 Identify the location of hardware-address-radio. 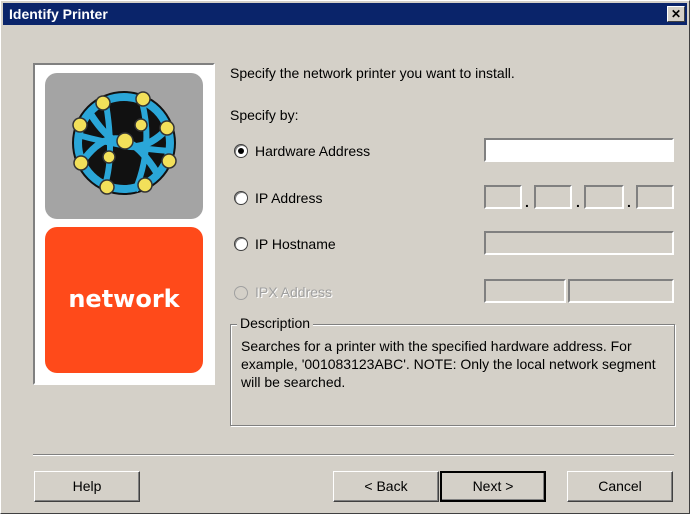
(241, 151).